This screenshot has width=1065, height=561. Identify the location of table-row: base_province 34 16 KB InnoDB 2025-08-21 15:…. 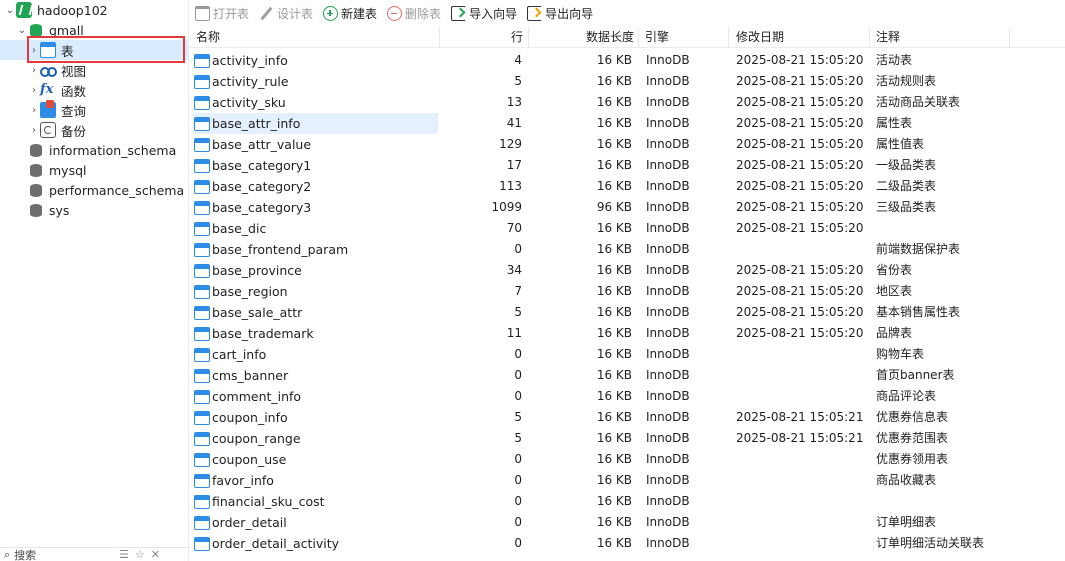
(627, 270).